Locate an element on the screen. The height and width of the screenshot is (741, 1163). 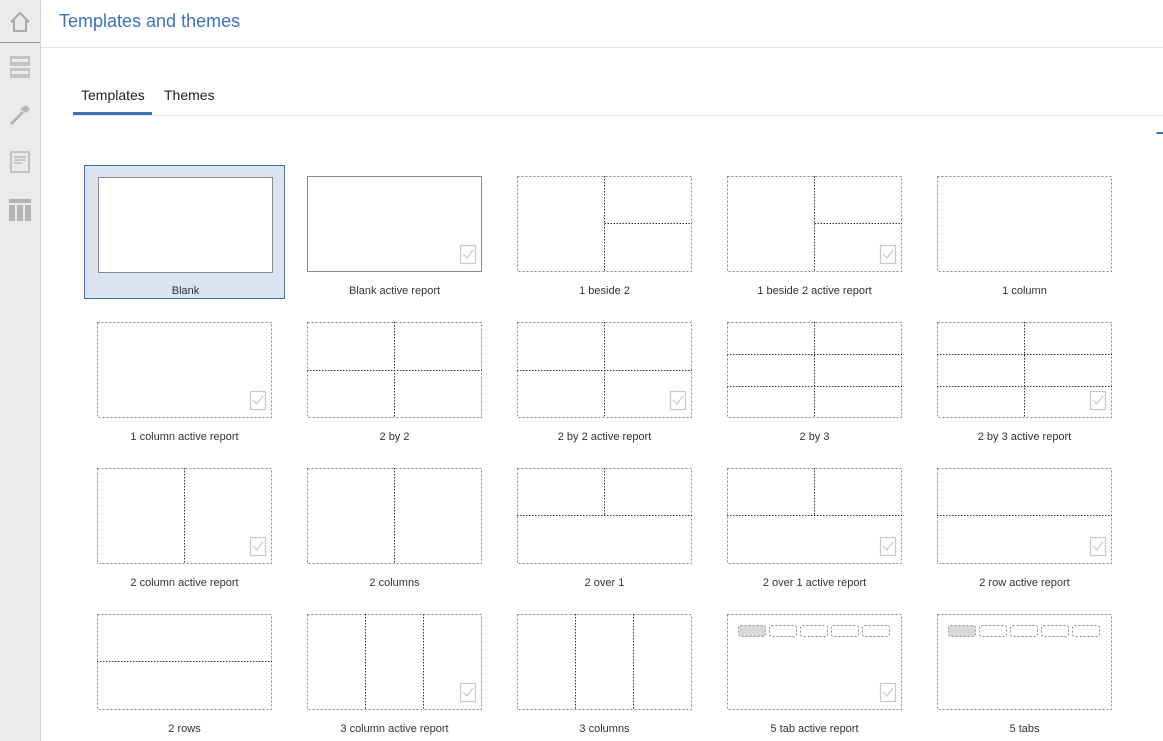
template-card-5-tabs: 5 tabs is located at coordinates (1024, 670).